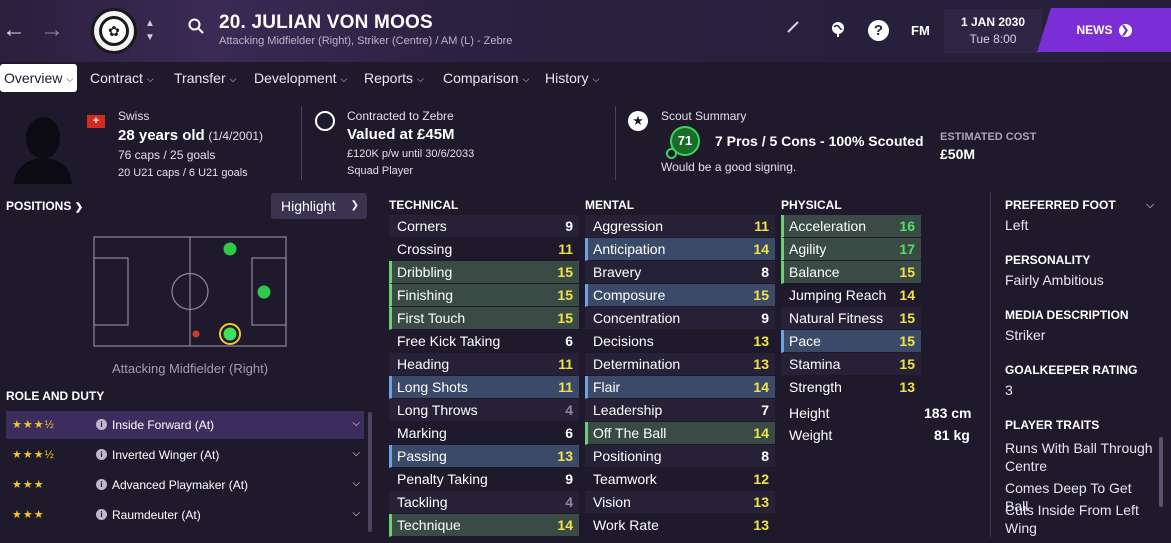 This screenshot has height=543, width=1171. I want to click on attribute-name: Concentration, so click(637, 318).